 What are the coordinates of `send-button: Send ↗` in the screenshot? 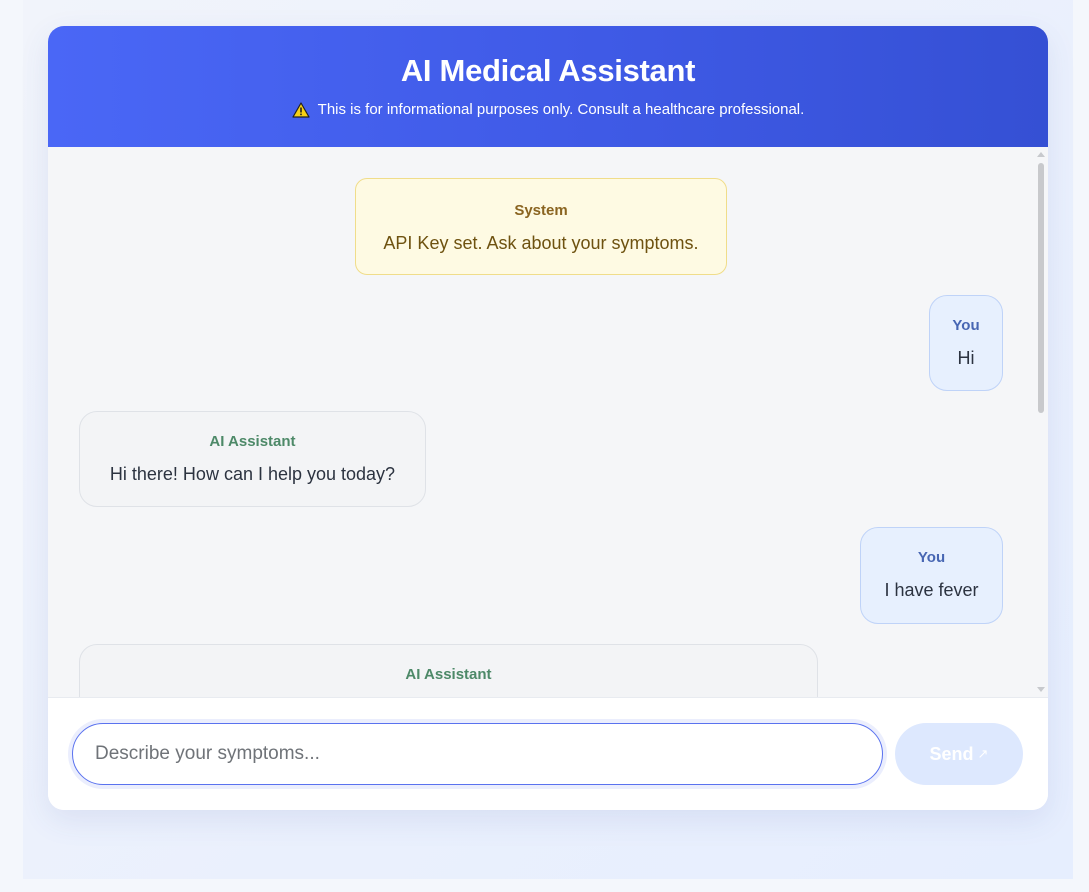 It's located at (959, 754).